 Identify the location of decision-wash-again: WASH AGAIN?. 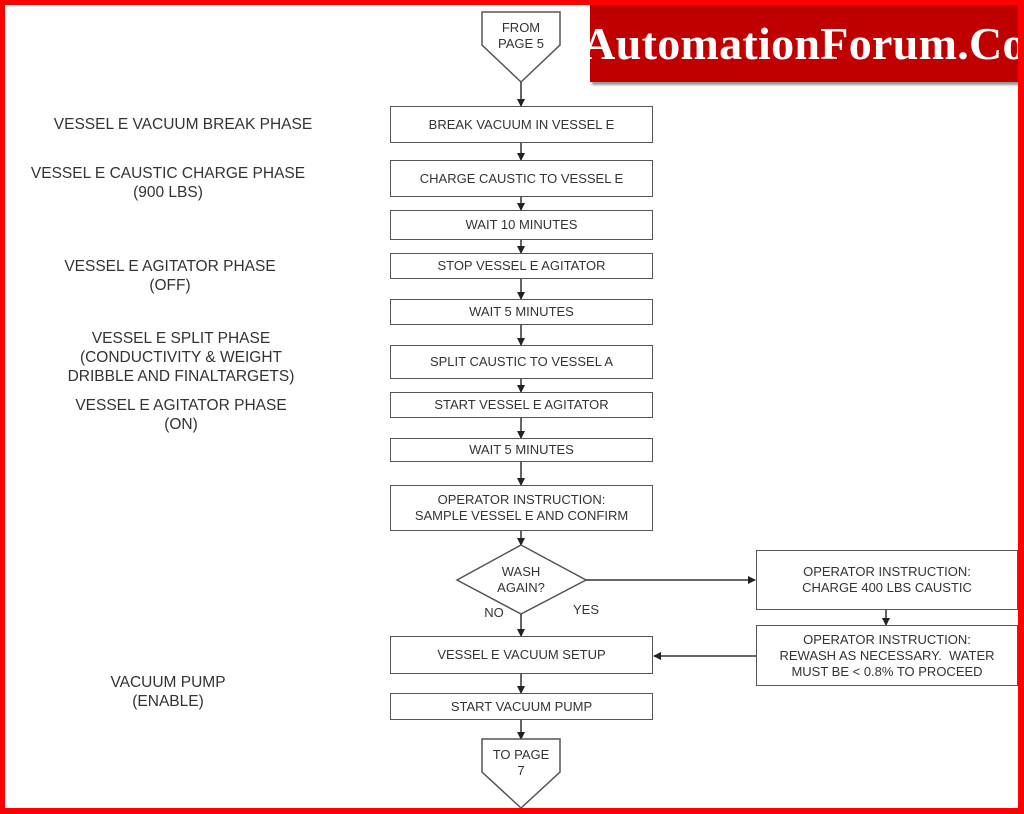
(521, 580).